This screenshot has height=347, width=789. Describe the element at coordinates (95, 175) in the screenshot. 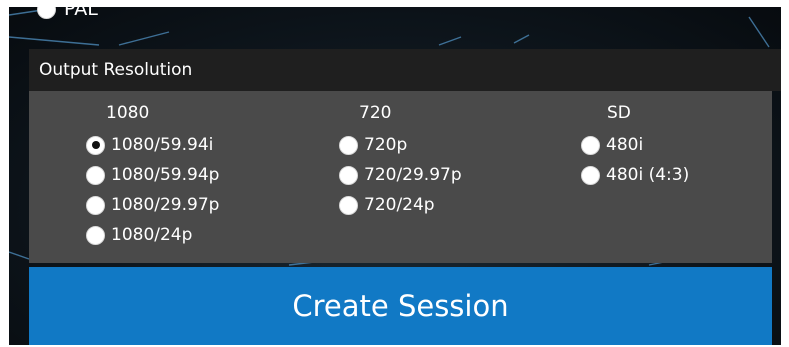

I see `radio-1080-59-94p` at that location.